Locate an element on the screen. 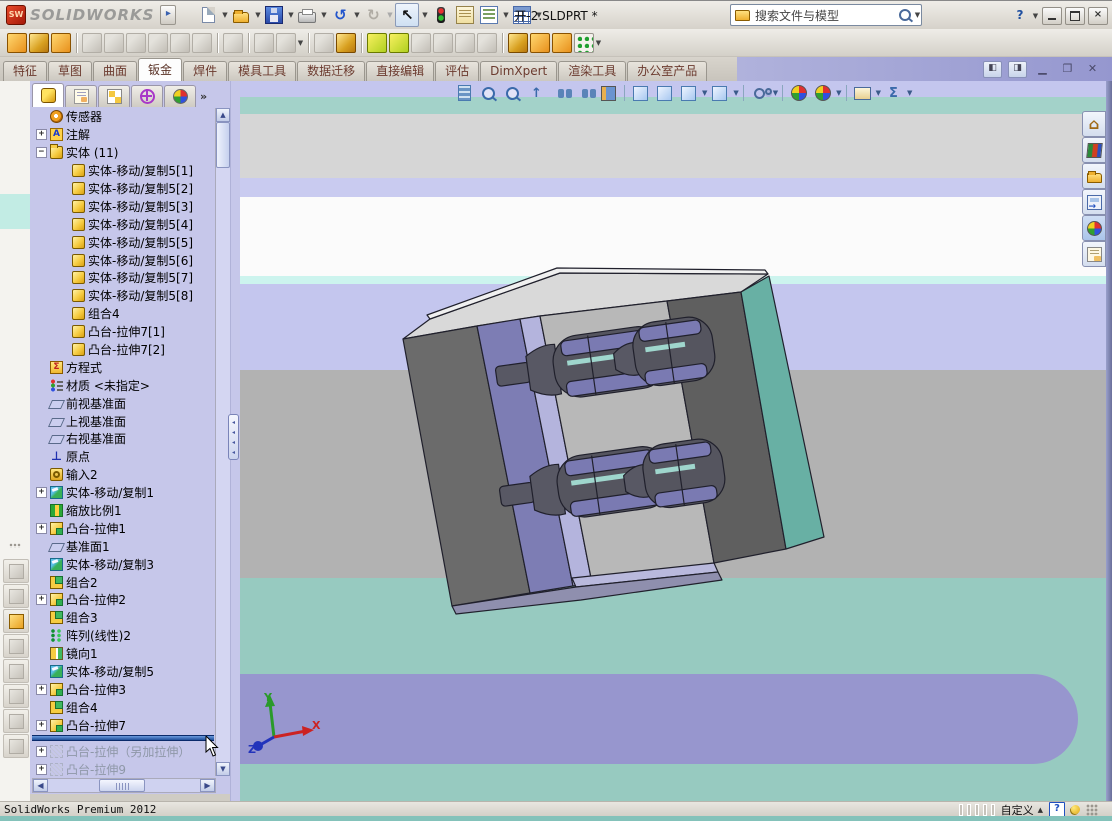  next-window-button: ◨ is located at coordinates (1017, 69).